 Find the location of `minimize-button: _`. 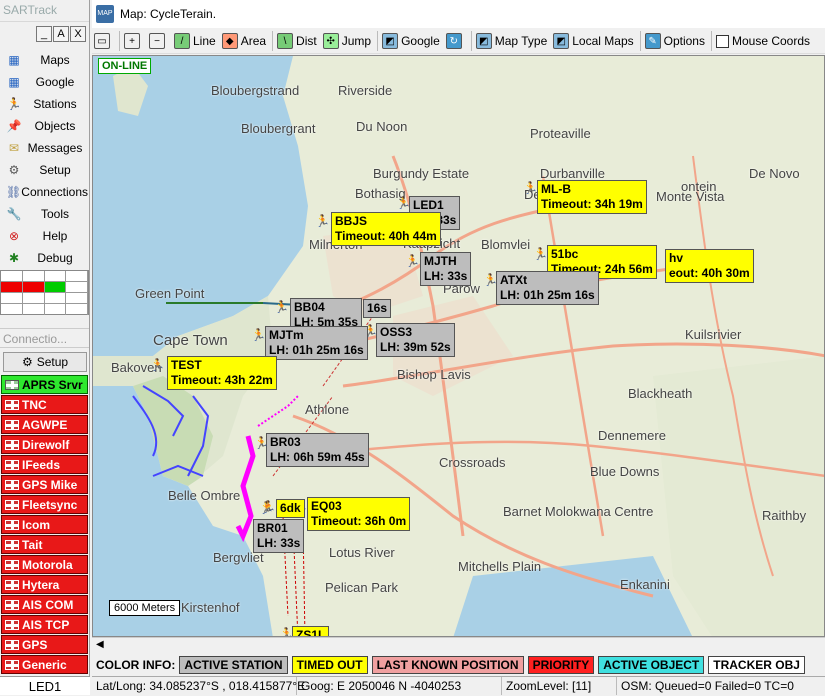

minimize-button: _ is located at coordinates (44, 34).